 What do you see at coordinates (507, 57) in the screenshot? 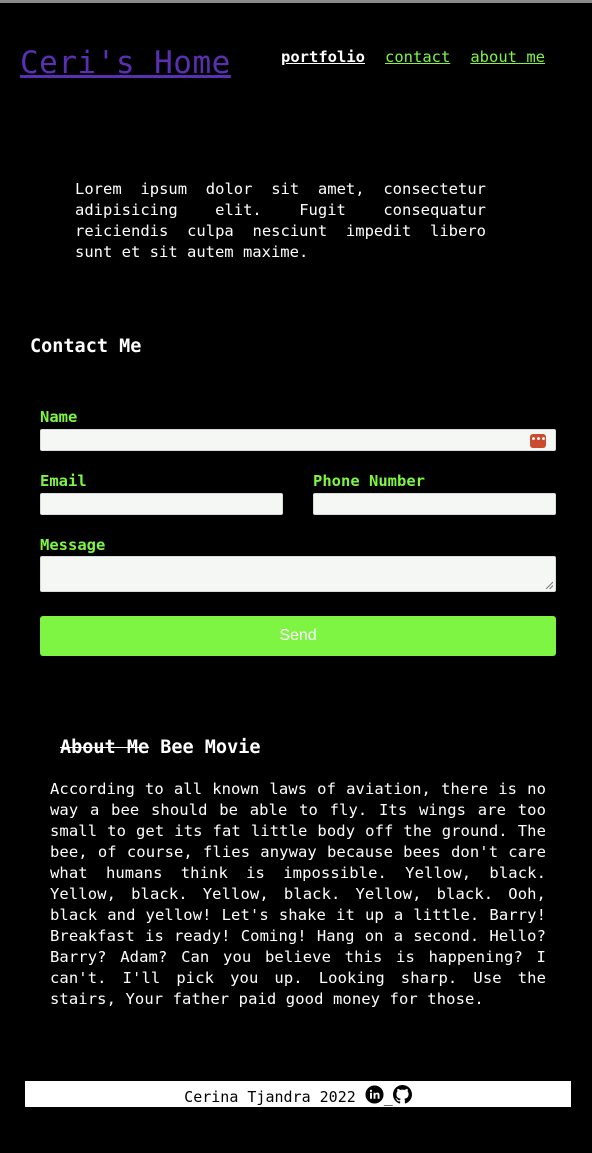
I see `nav-link-about-me: about me` at bounding box center [507, 57].